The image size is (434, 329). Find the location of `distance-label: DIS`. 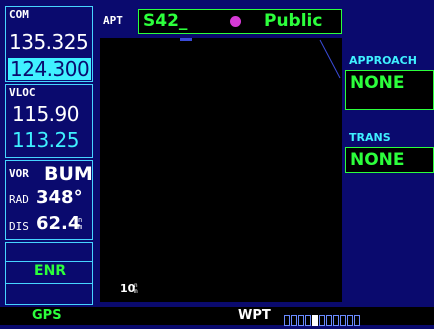

distance-label: DIS is located at coordinates (19, 226).